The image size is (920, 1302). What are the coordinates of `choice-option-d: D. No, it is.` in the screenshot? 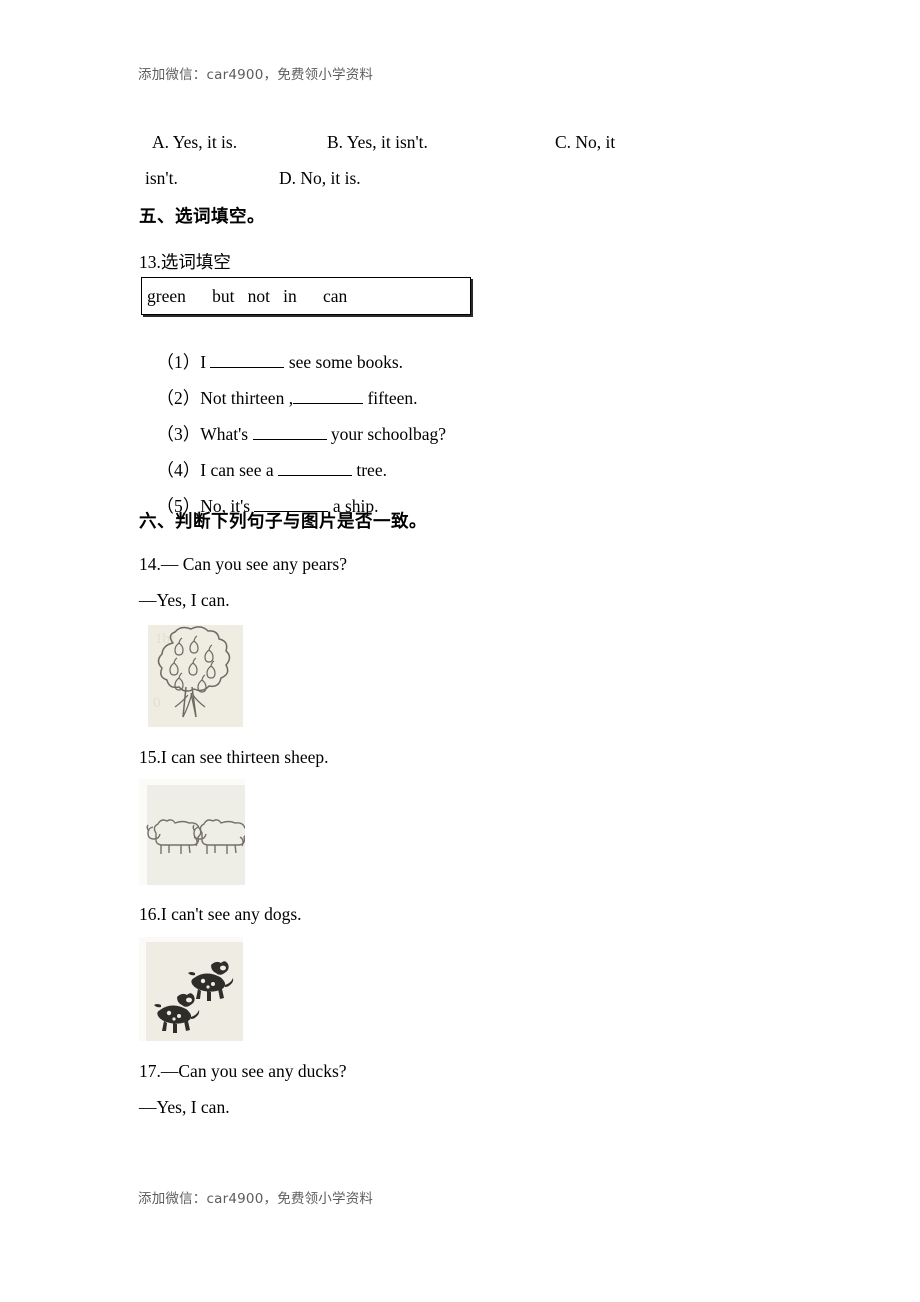 It's located at (320, 178).